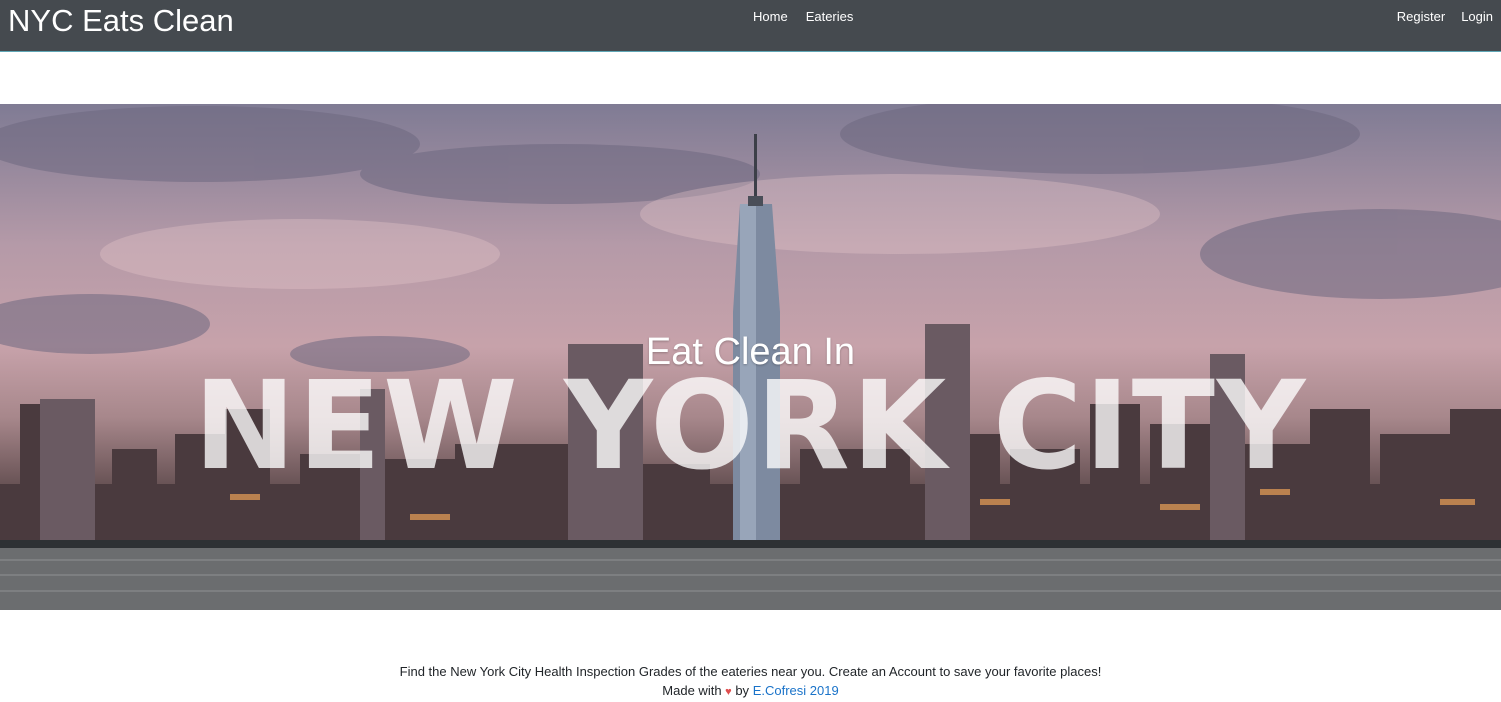 This screenshot has width=1501, height=702. Describe the element at coordinates (692, 690) in the screenshot. I see `made-with-label: Made with` at that location.